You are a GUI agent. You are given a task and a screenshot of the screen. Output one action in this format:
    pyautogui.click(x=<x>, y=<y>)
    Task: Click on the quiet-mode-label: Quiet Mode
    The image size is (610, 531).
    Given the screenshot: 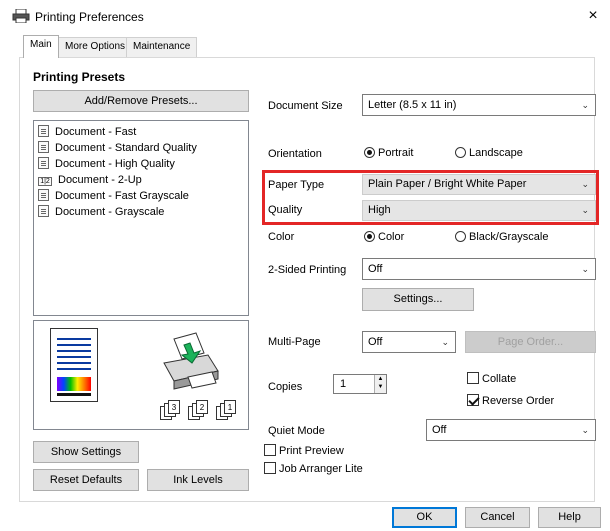 What is the action you would take?
    pyautogui.click(x=296, y=431)
    